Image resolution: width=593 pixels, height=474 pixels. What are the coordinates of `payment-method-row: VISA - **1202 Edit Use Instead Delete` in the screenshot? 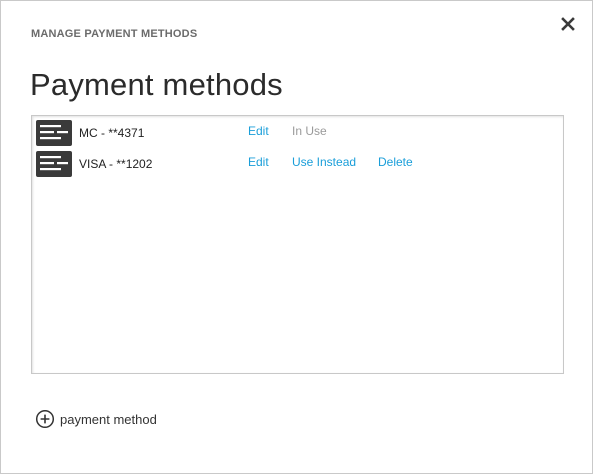 It's located at (297, 164).